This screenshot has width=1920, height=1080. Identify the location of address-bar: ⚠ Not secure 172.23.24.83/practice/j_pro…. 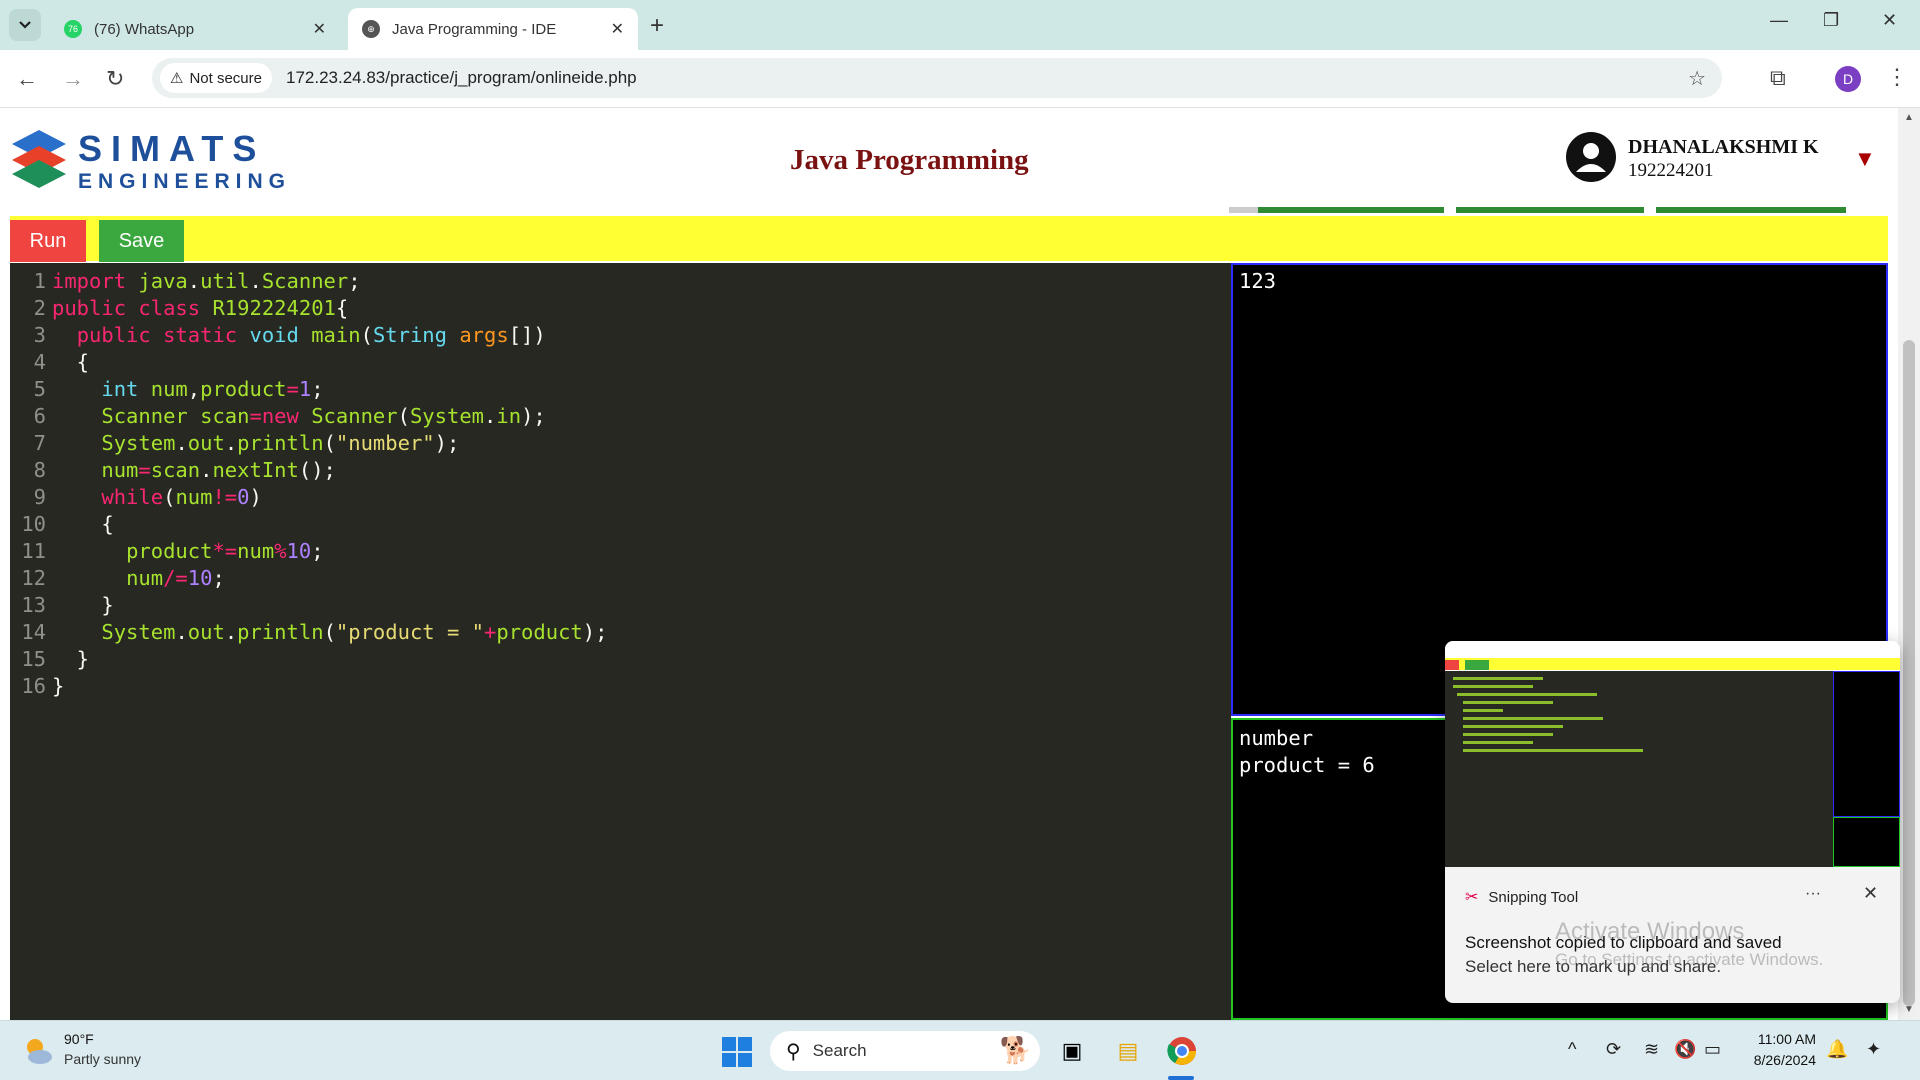
(937, 78).